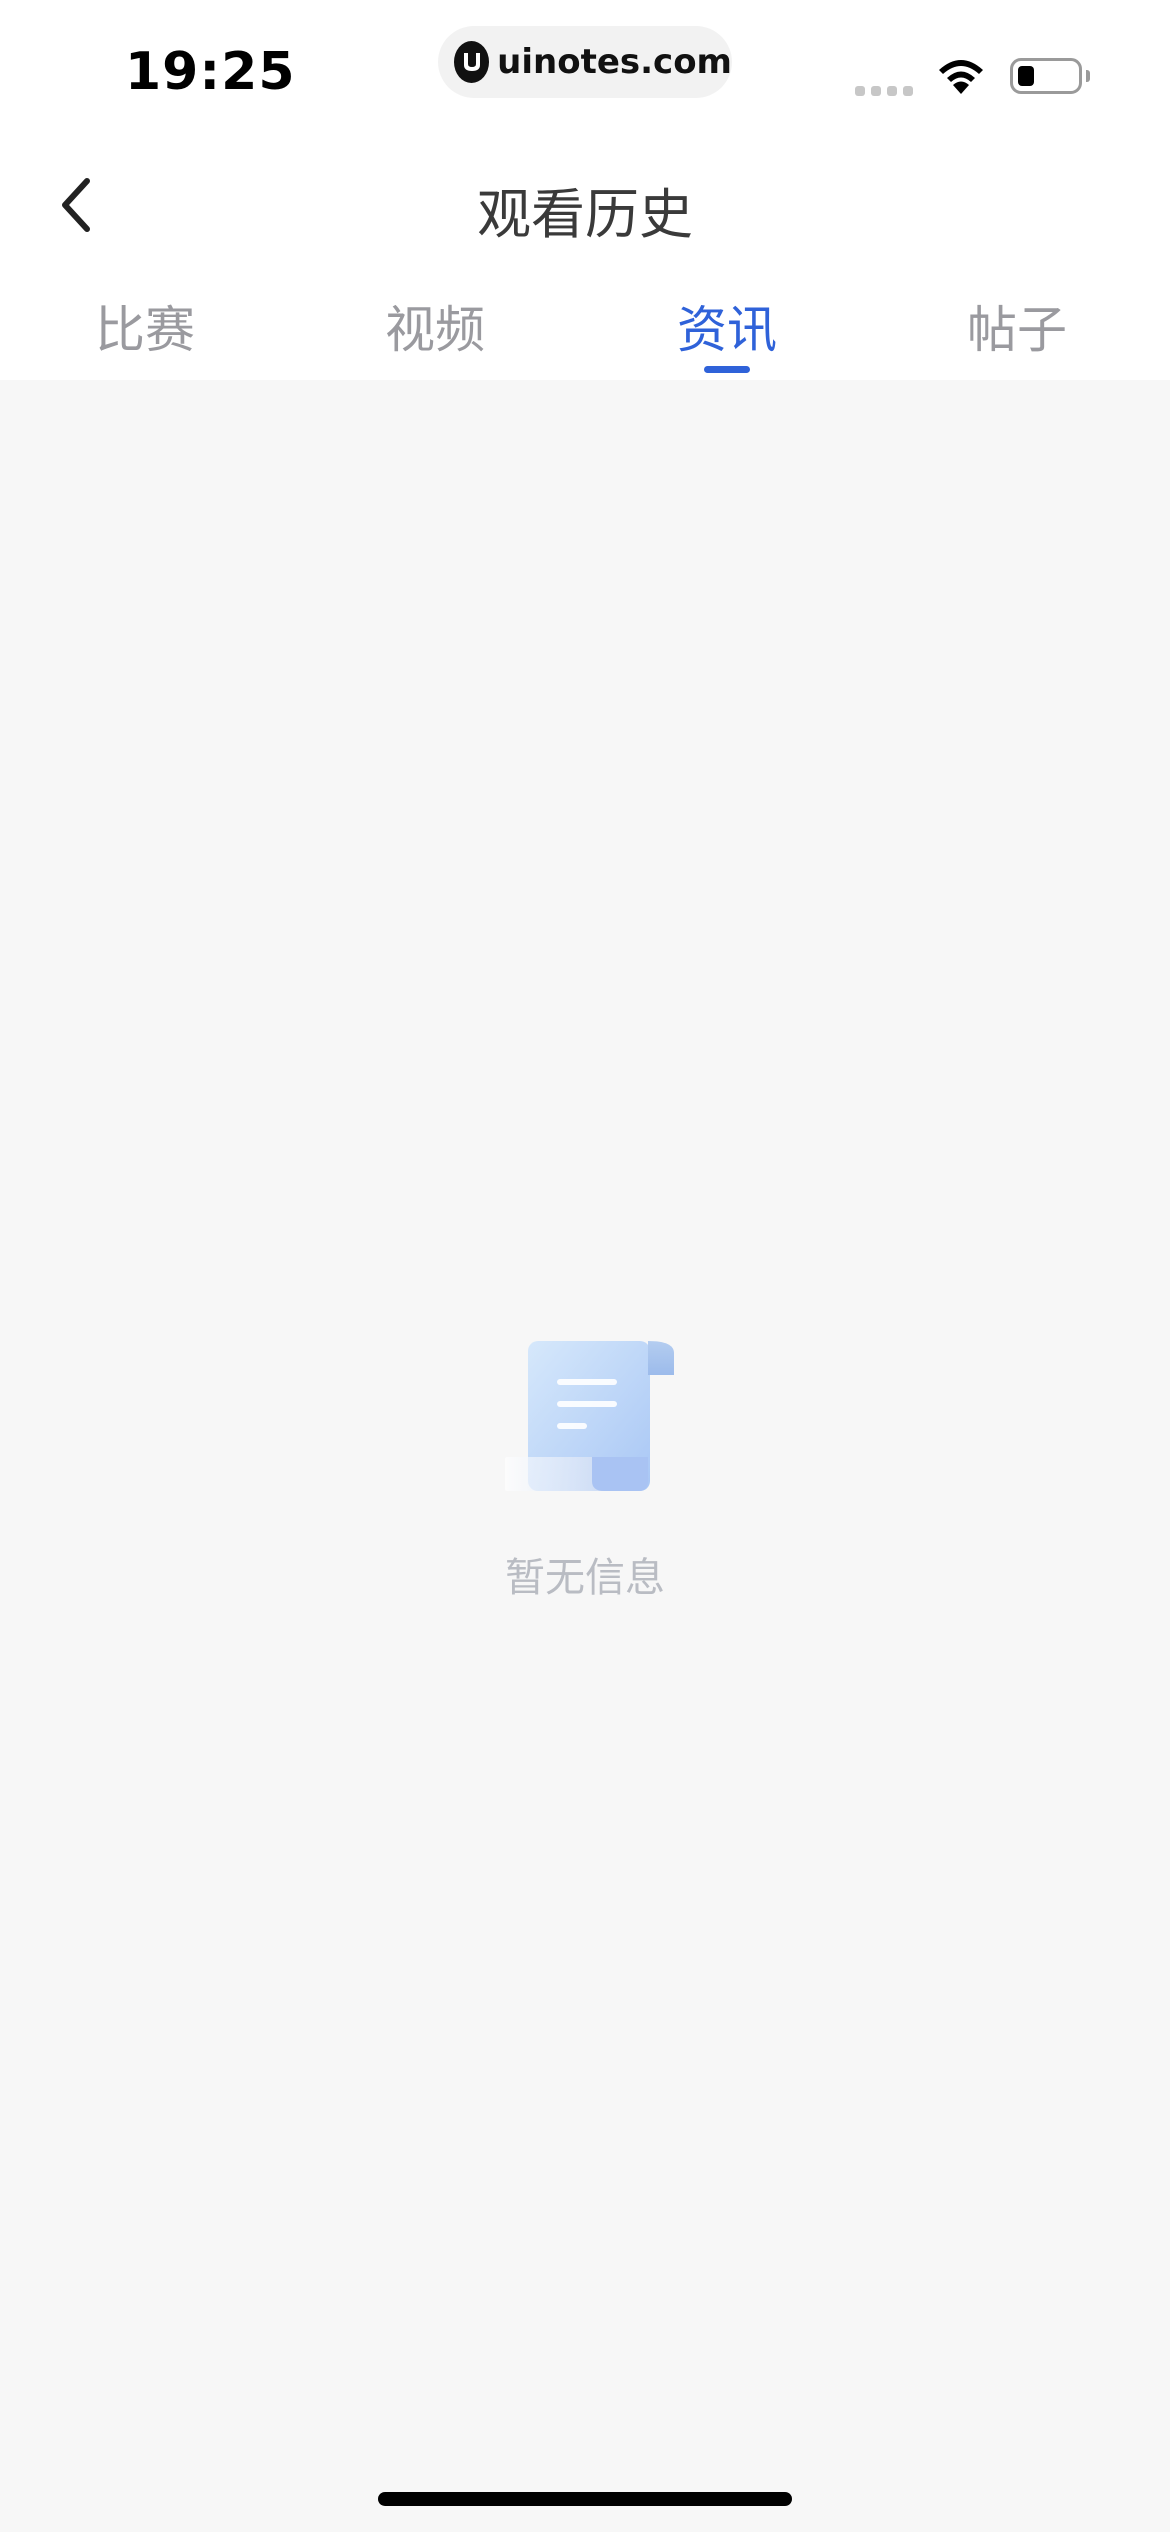 This screenshot has width=1170, height=2532. Describe the element at coordinates (1046, 76) in the screenshot. I see `battery-icon` at that location.